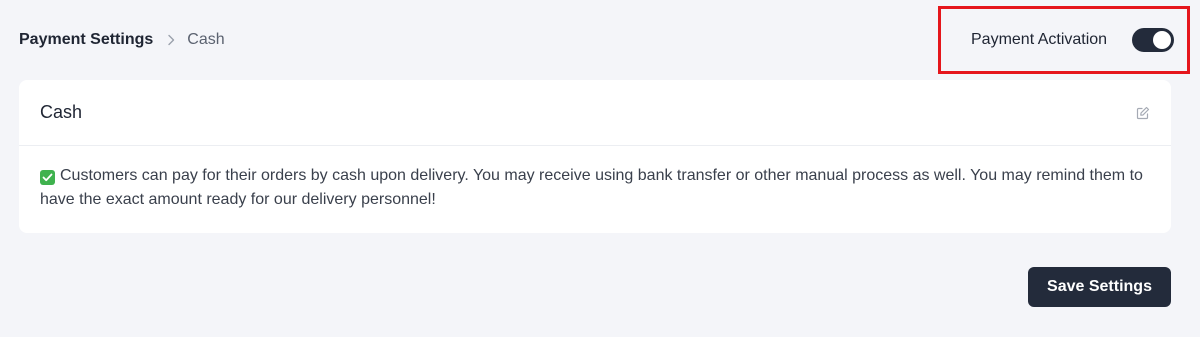 The image size is (1200, 337). I want to click on payment-activation-toggle, so click(1153, 40).